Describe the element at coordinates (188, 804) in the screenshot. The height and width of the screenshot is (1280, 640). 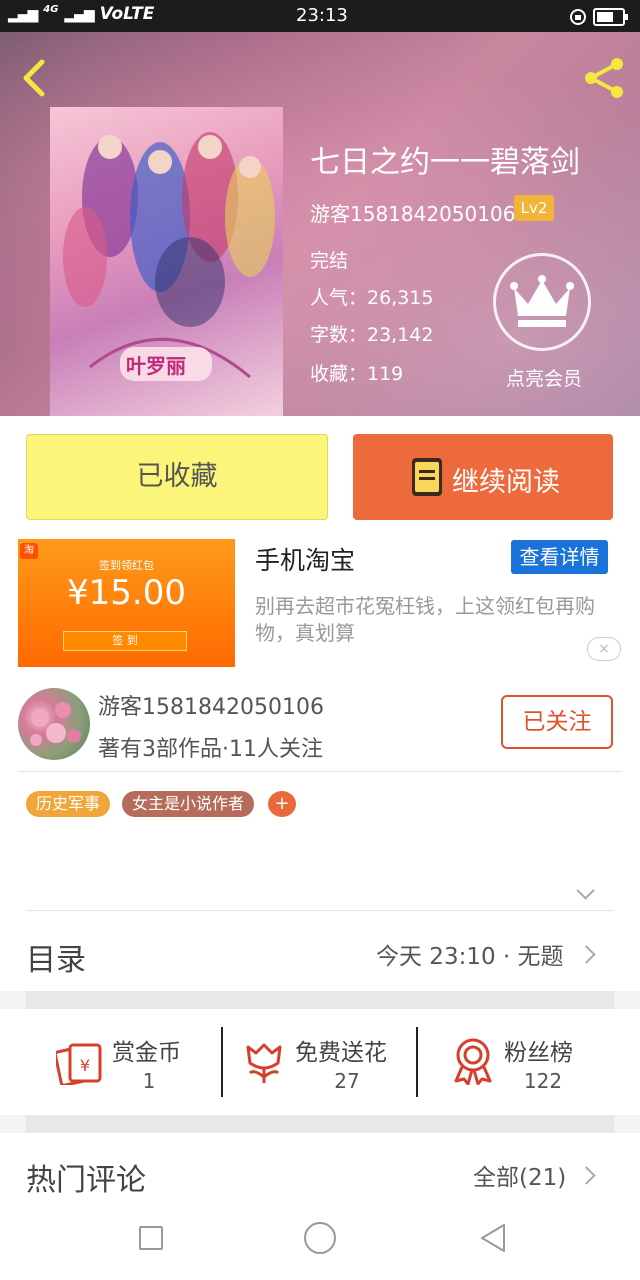
I see `tag-heroine-author: 女主是小说作者` at that location.